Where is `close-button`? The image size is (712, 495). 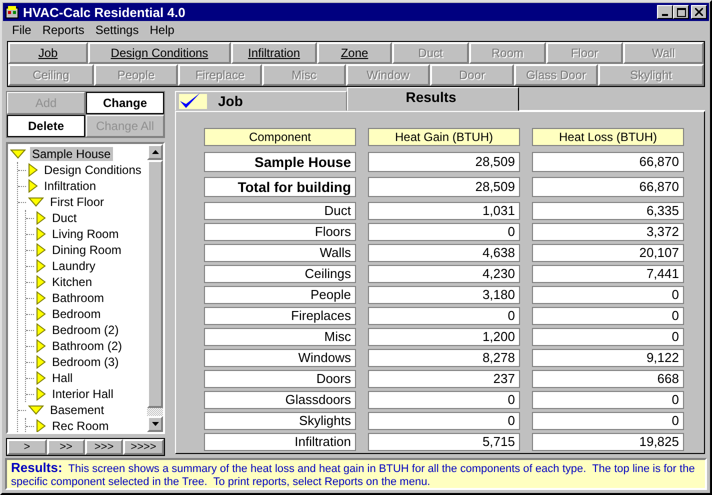 close-button is located at coordinates (699, 12).